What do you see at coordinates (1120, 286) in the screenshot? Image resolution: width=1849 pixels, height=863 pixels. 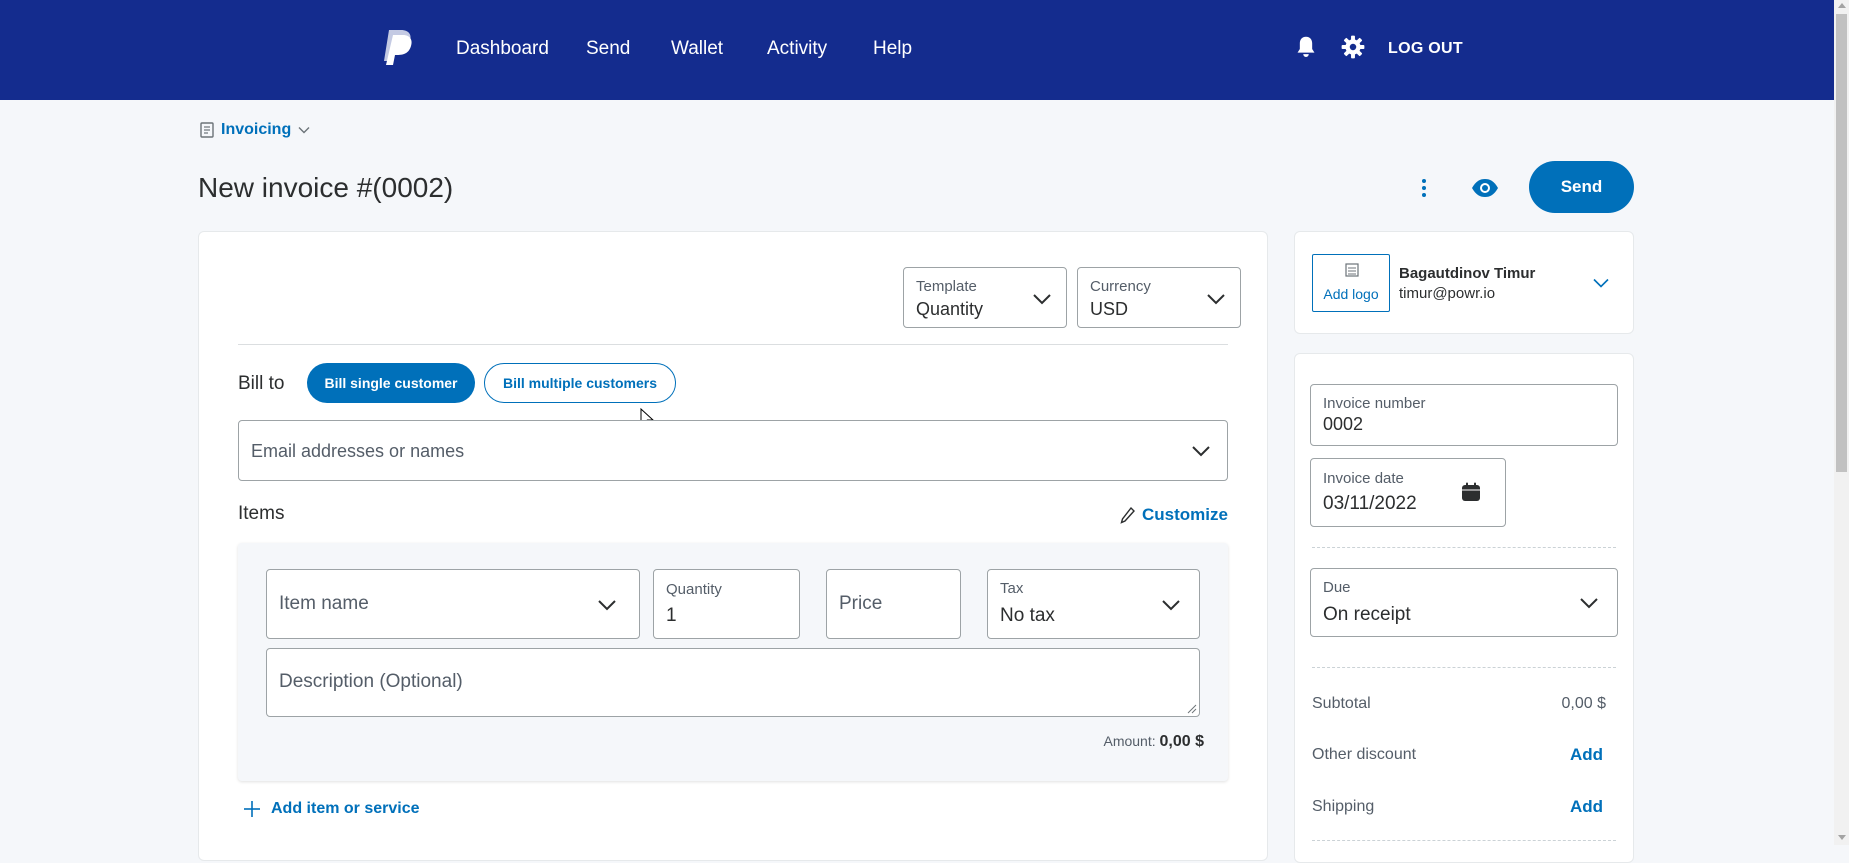 I see `currency-label: Currency` at bounding box center [1120, 286].